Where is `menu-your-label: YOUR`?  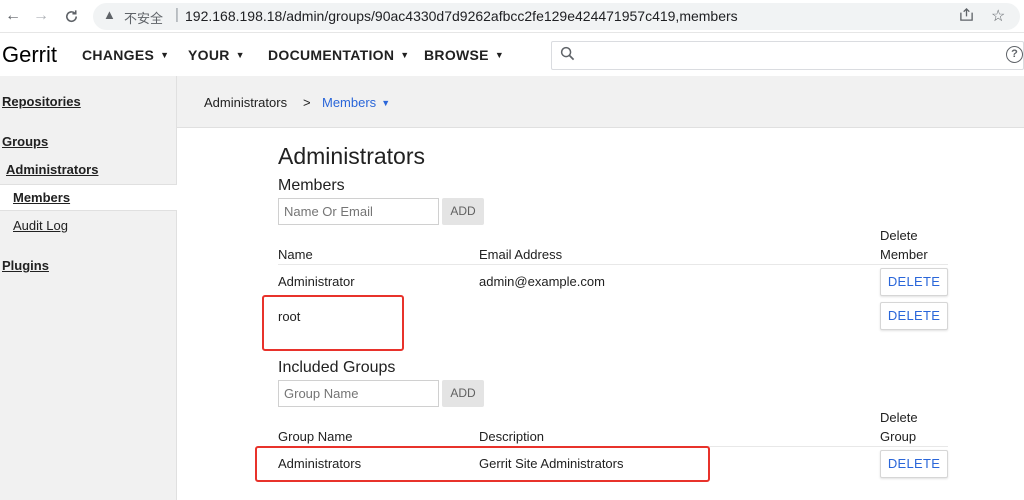
menu-your-label: YOUR is located at coordinates (209, 55).